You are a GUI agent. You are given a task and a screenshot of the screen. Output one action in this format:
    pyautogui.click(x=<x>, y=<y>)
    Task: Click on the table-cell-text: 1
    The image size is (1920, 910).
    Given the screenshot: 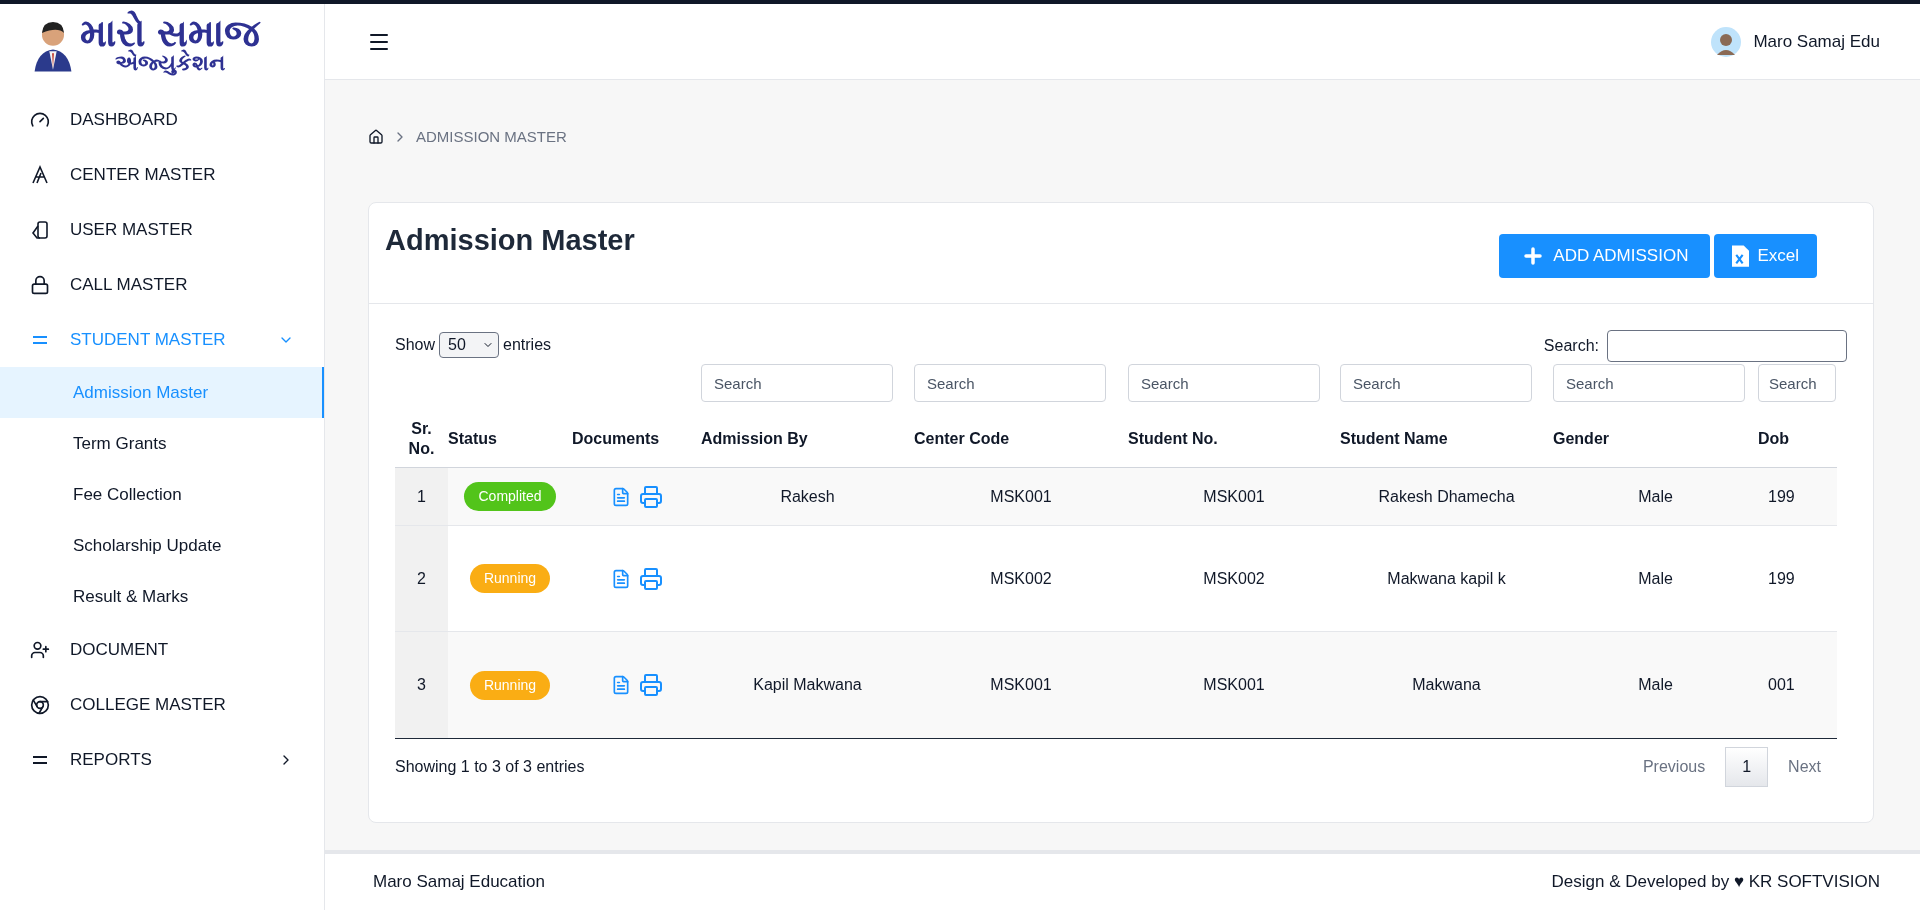 What is the action you would take?
    pyautogui.click(x=421, y=496)
    